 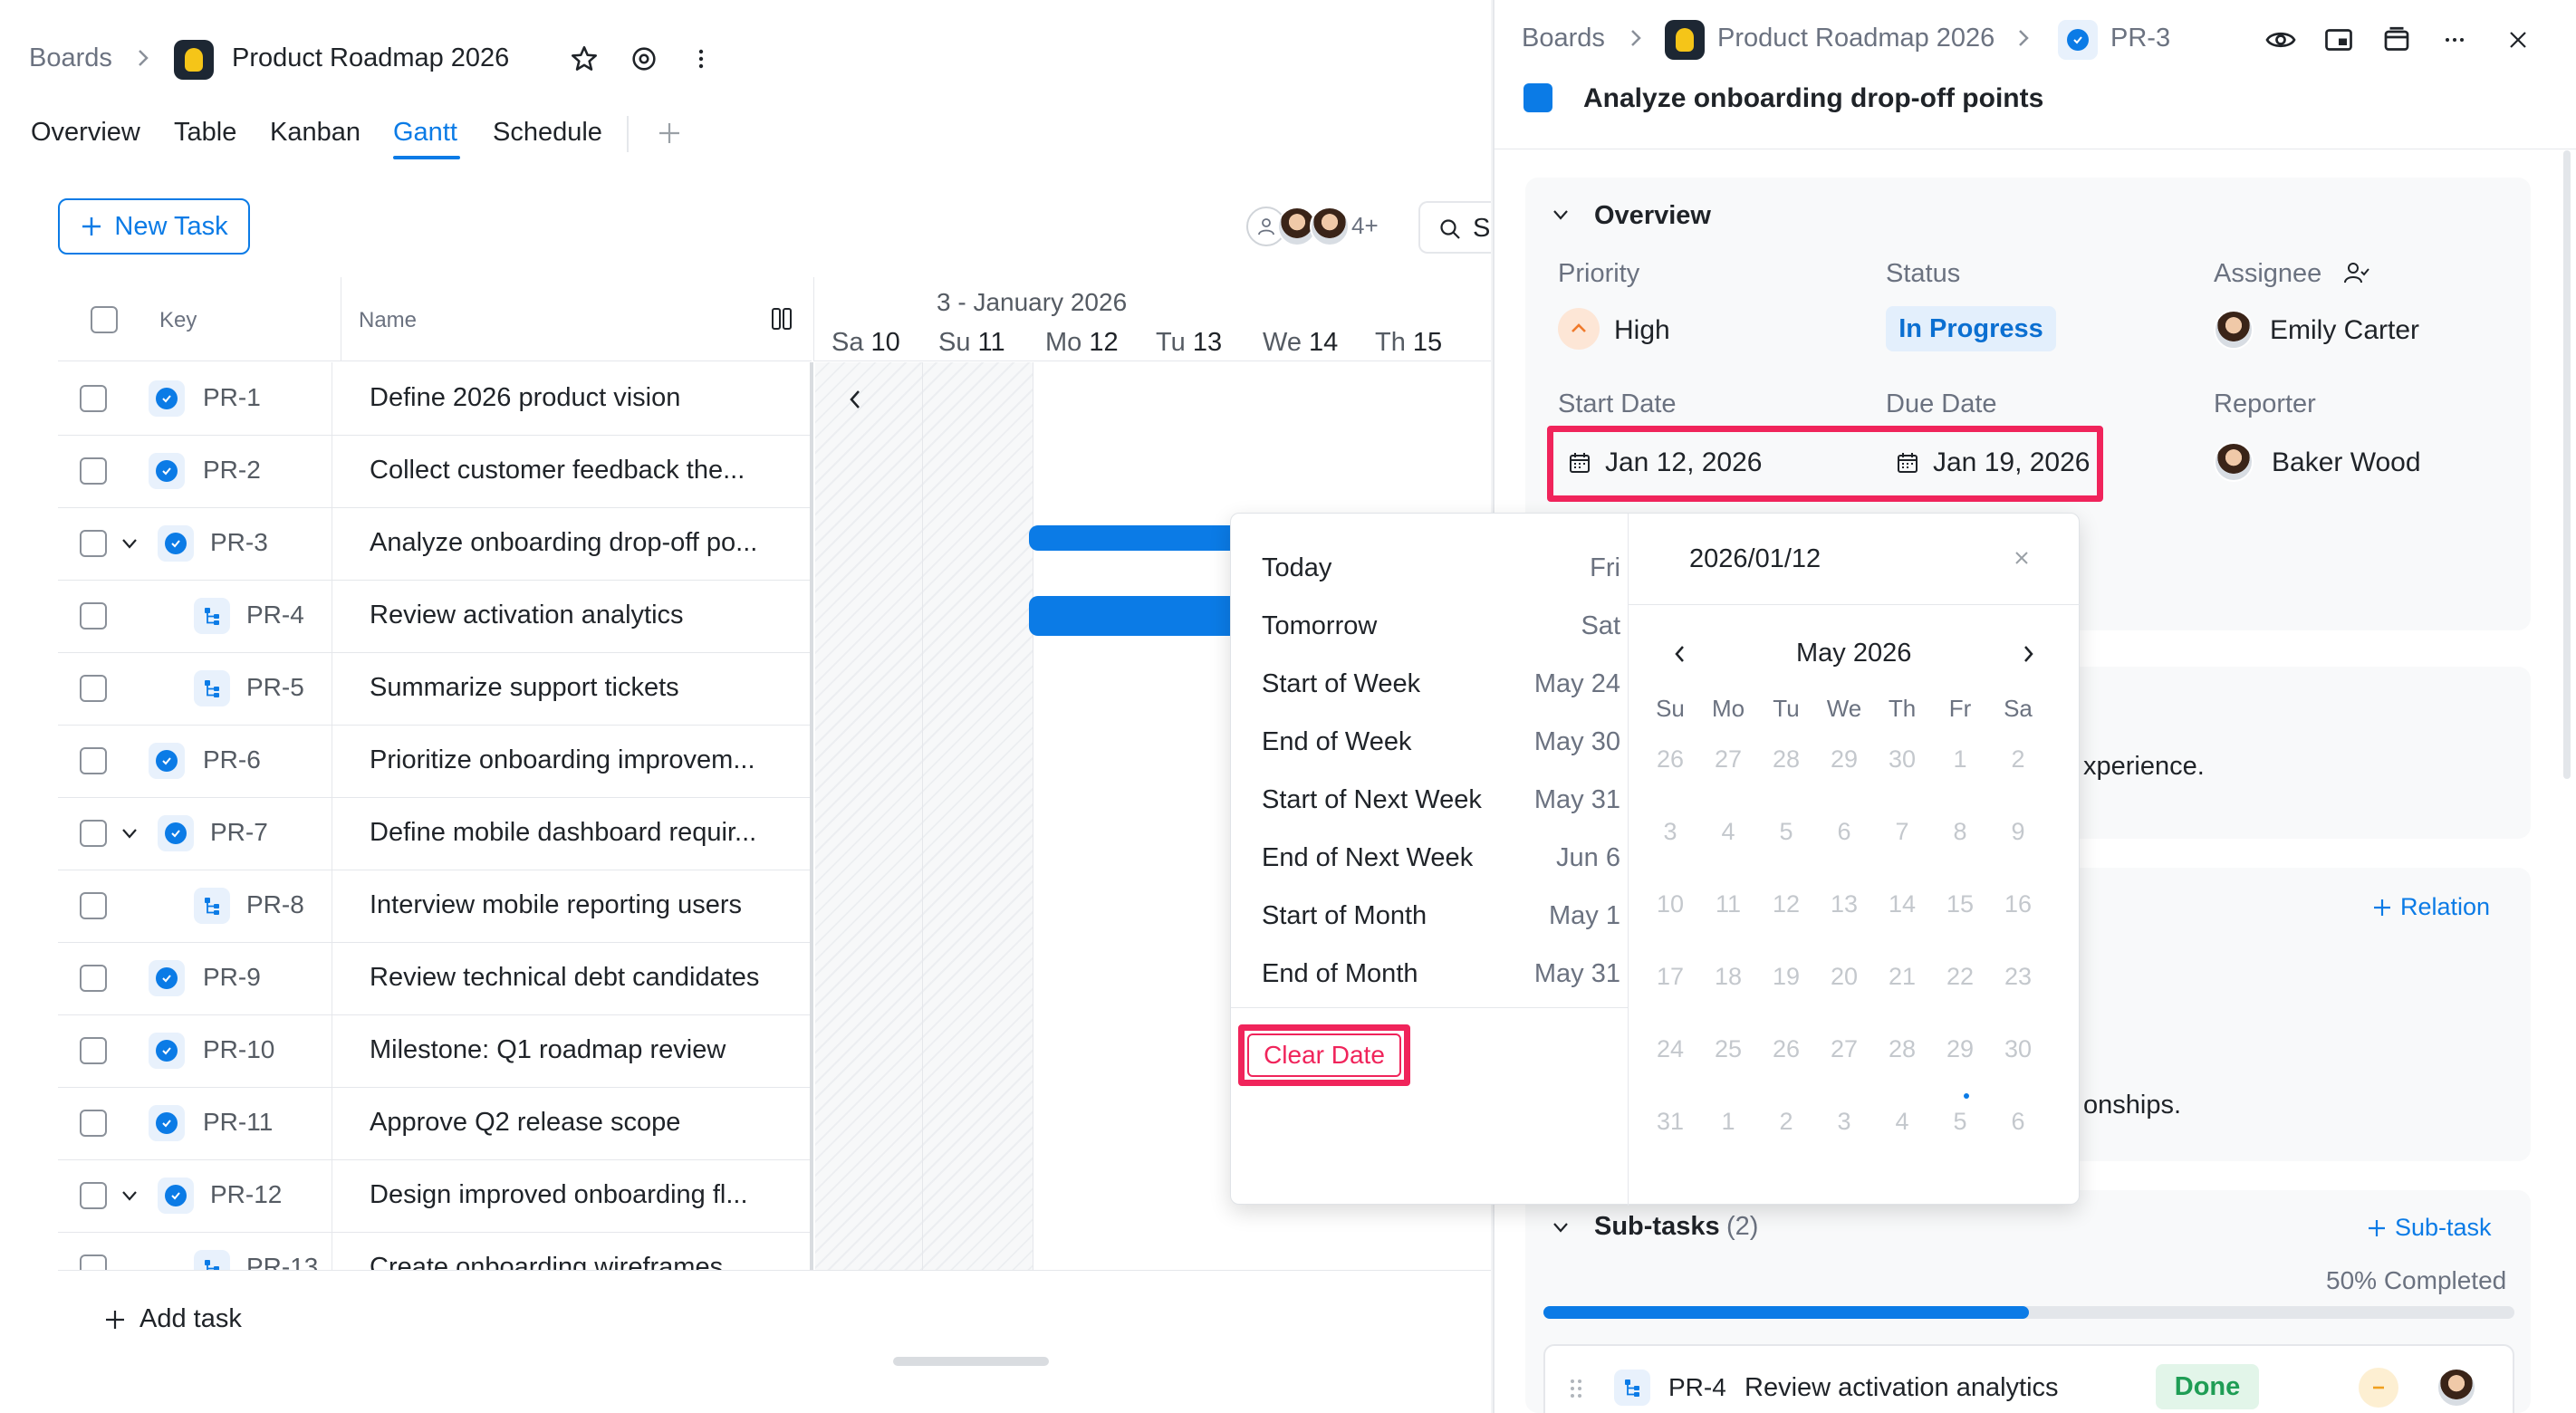 What do you see at coordinates (2429, 1228) in the screenshot?
I see `add-subtask-button: Sub-task` at bounding box center [2429, 1228].